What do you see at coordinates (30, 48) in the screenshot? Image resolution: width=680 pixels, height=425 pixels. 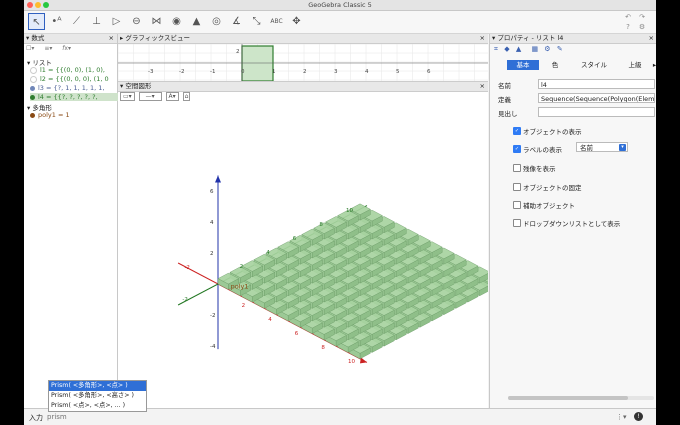 I see `sort-icon: ☐▾` at bounding box center [30, 48].